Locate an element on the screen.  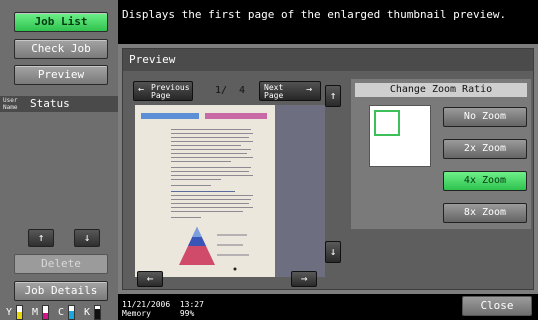
check-job-button: Check Job is located at coordinates (61, 49).